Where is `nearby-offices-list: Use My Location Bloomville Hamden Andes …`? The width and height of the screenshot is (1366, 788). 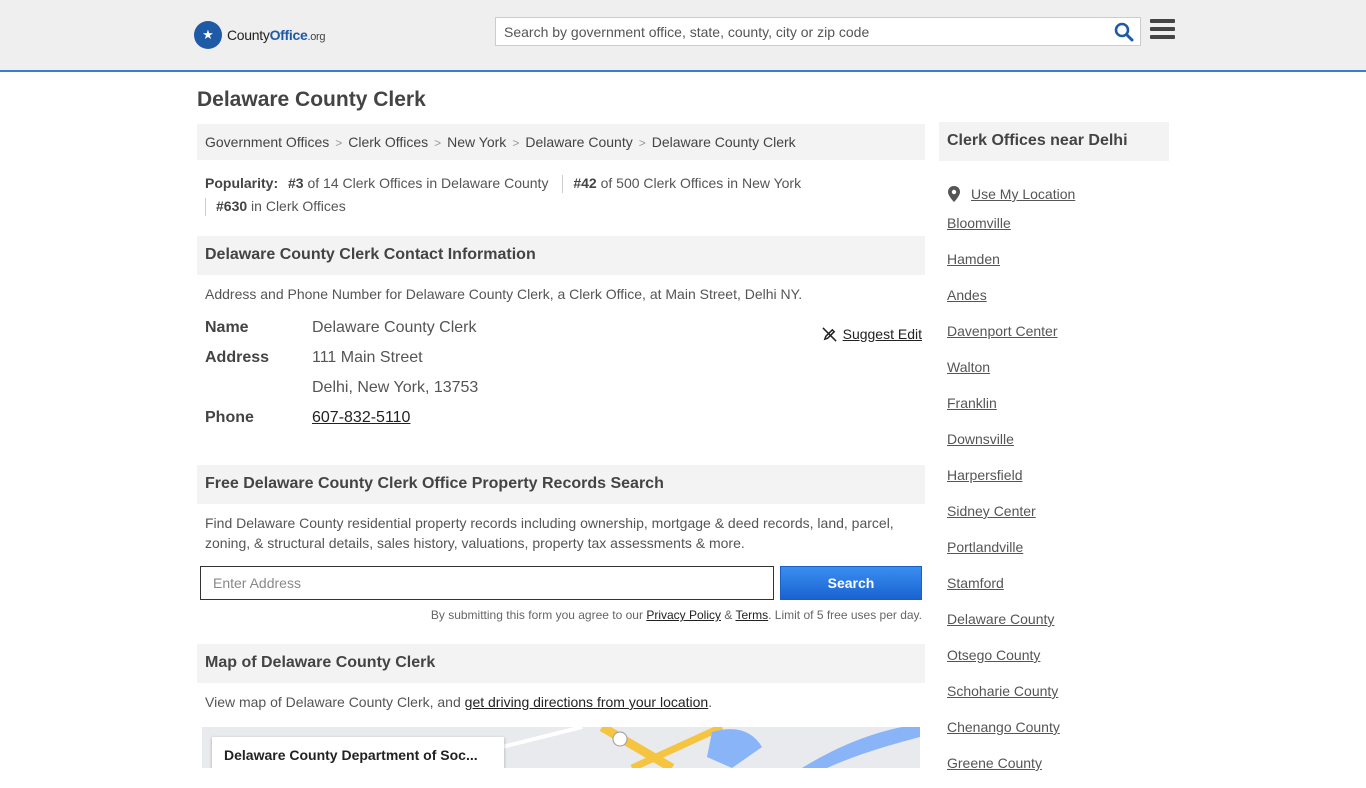
nearby-offices-list: Use My Location Bloomville Hamden Andes … is located at coordinates (1058, 482).